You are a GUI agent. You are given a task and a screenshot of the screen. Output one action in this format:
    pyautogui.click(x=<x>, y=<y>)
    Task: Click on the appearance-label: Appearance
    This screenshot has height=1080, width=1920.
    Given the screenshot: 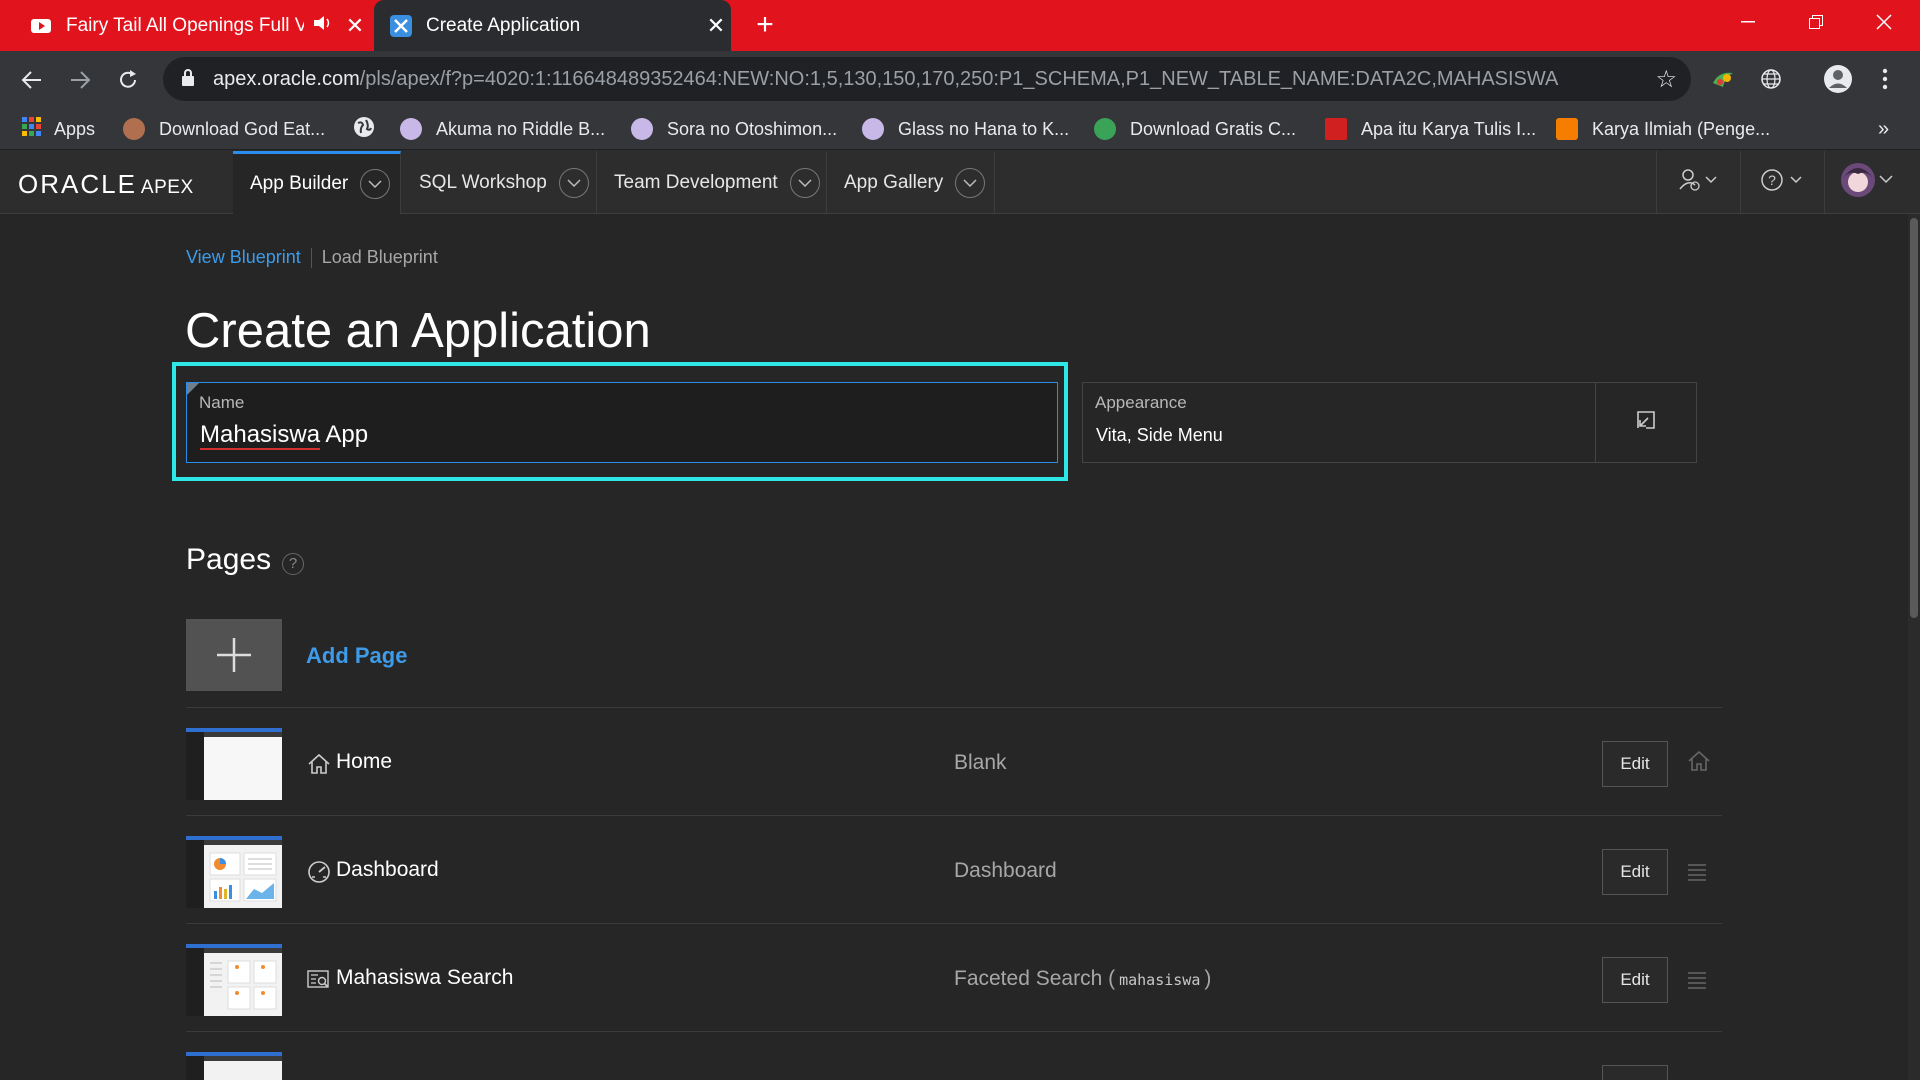 What is the action you would take?
    pyautogui.click(x=1141, y=402)
    